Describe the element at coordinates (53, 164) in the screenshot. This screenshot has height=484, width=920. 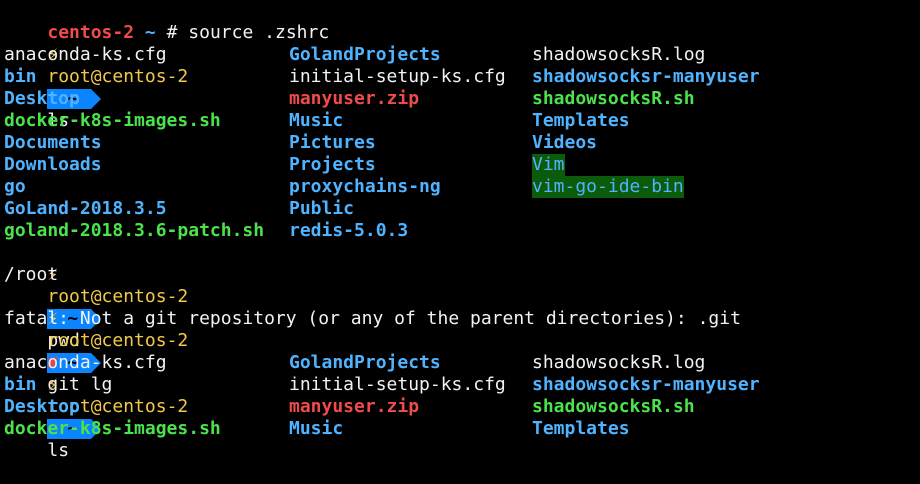
I see `ls-entry: Downloads` at that location.